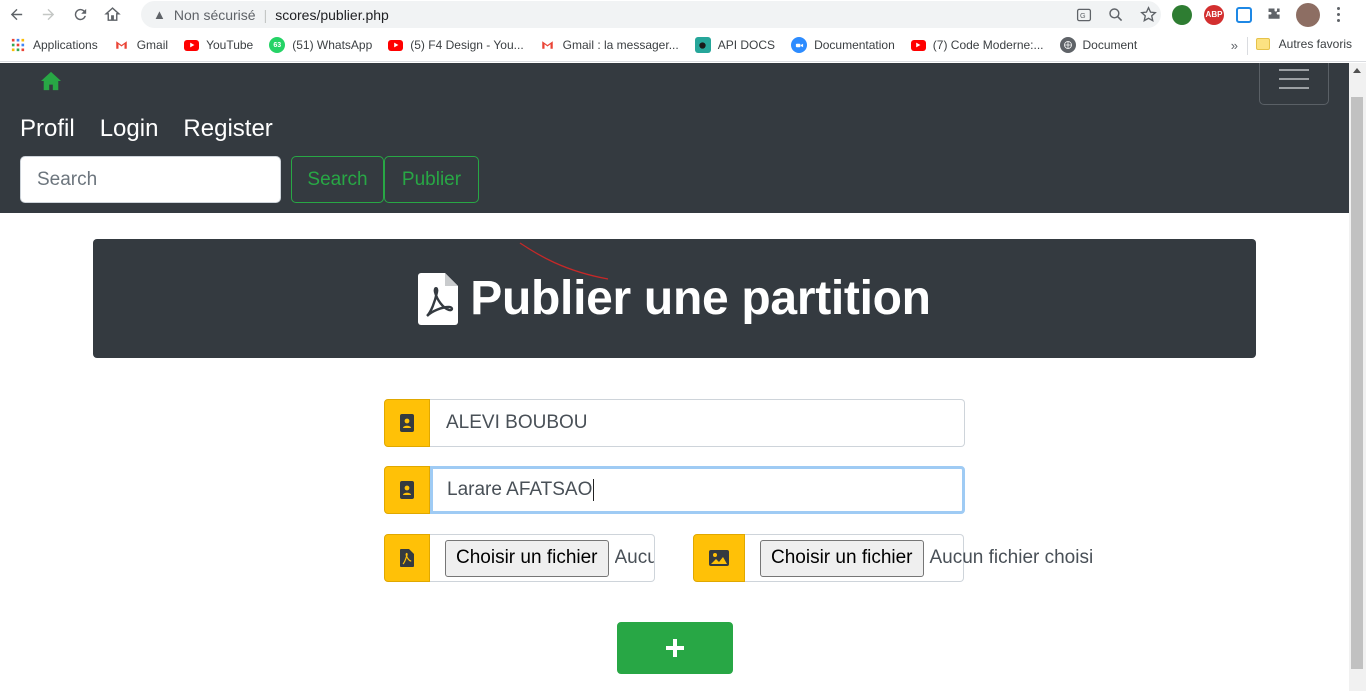 The image size is (1366, 691). I want to click on home-button, so click(112, 14).